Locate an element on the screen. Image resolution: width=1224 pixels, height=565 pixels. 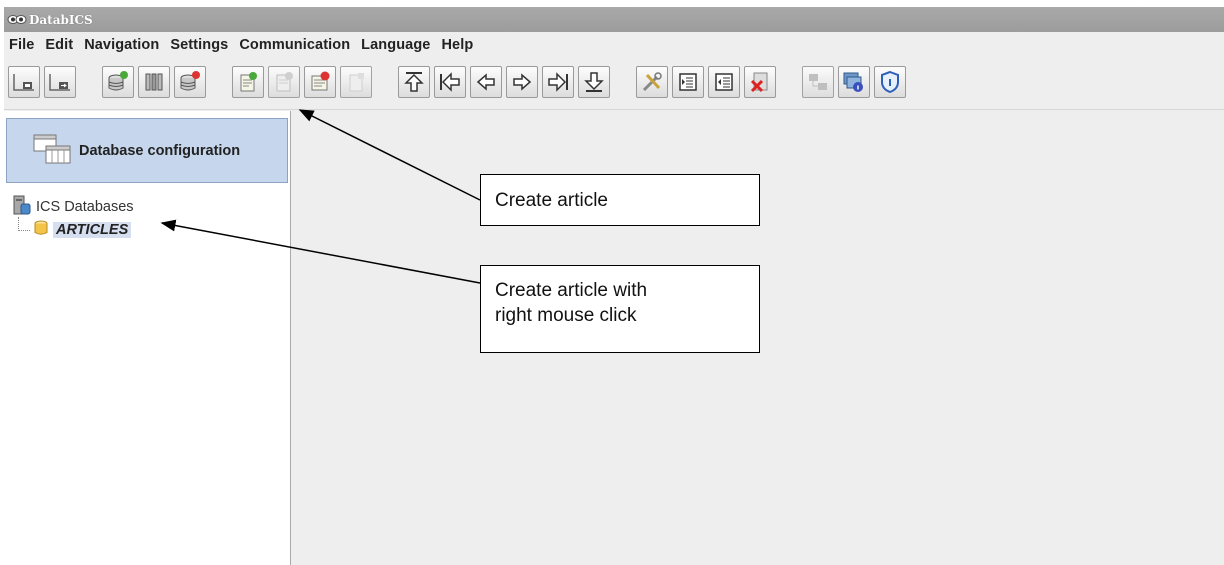
toolbar is located at coordinates (614, 85).